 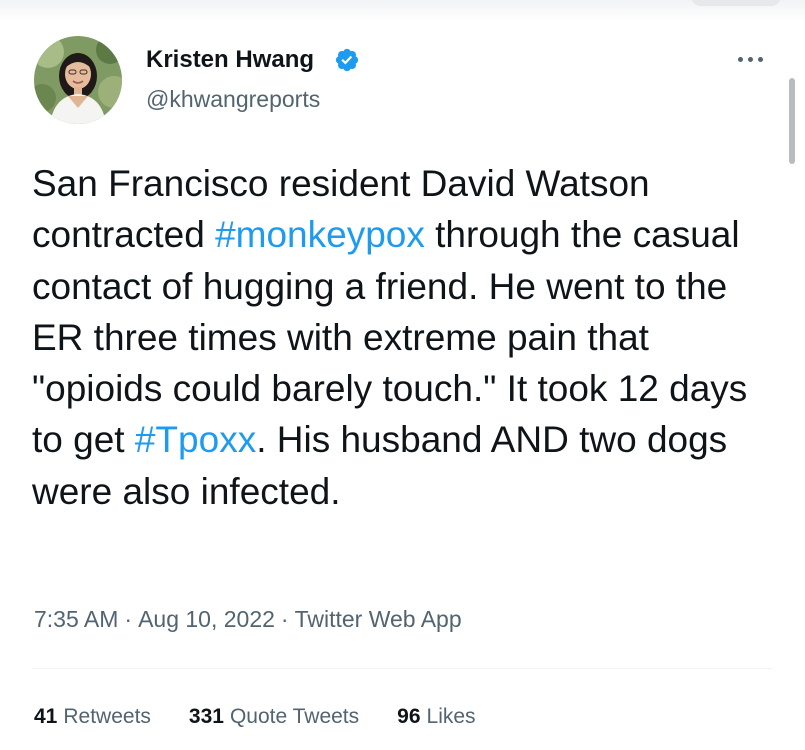 I want to click on tweet-stats: 41 Retweets 331 Quote Tweets 96 Likes, so click(x=255, y=717).